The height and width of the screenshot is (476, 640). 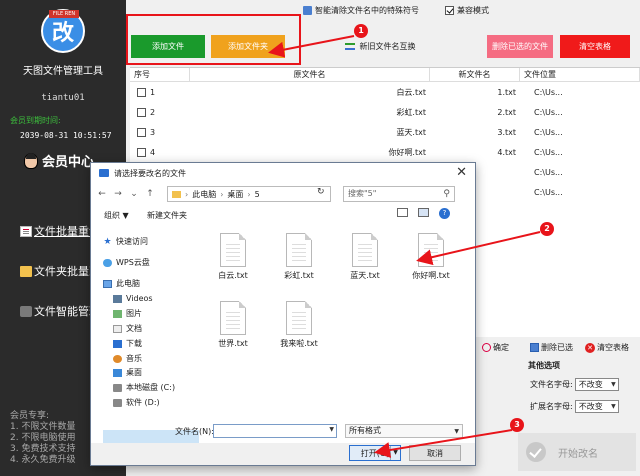 I want to click on nav-batch-folder-rename: 文件夹批量改, so click(x=60, y=271).